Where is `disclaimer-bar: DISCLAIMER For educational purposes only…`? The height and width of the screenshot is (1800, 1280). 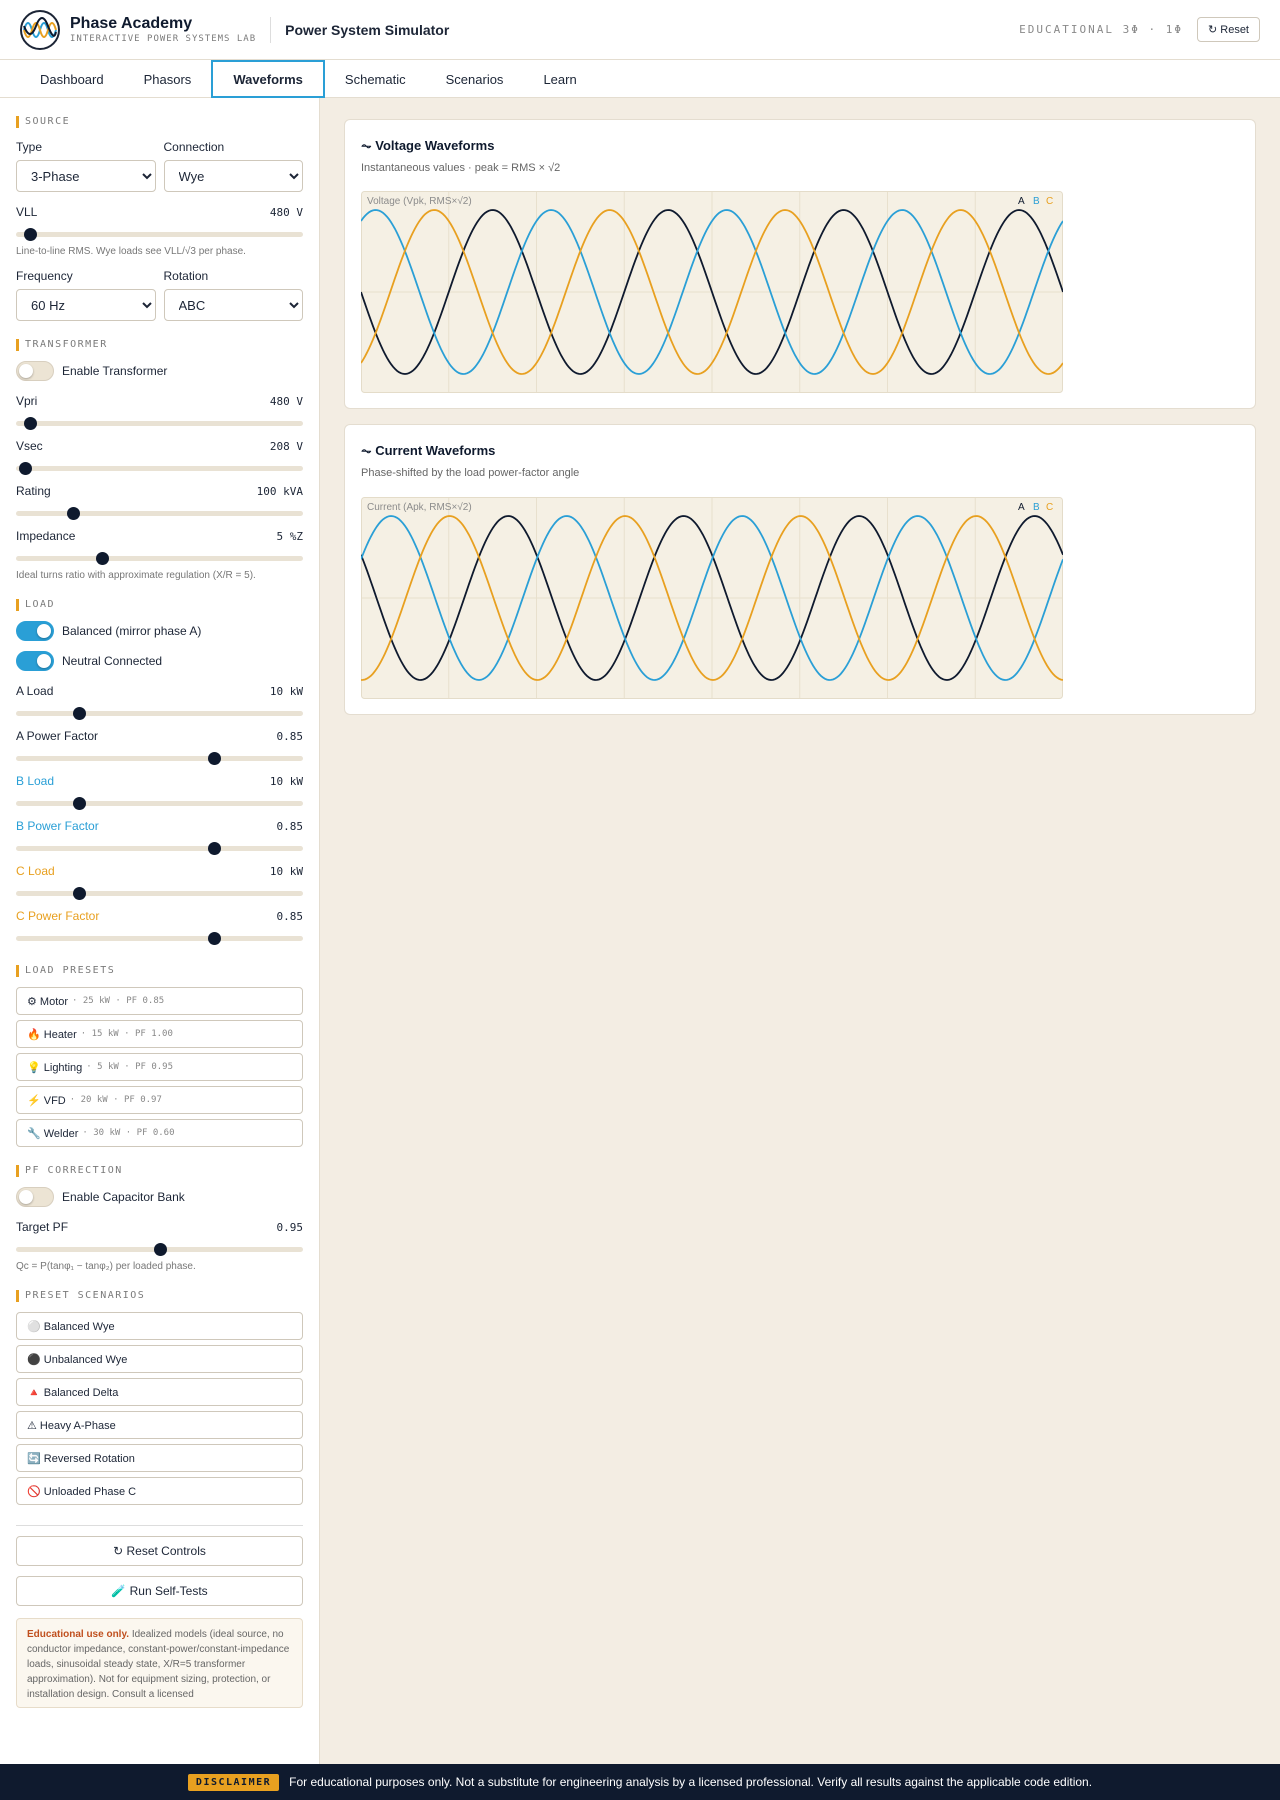
disclaimer-bar: DISCLAIMER For educational purposes only… is located at coordinates (640, 1782).